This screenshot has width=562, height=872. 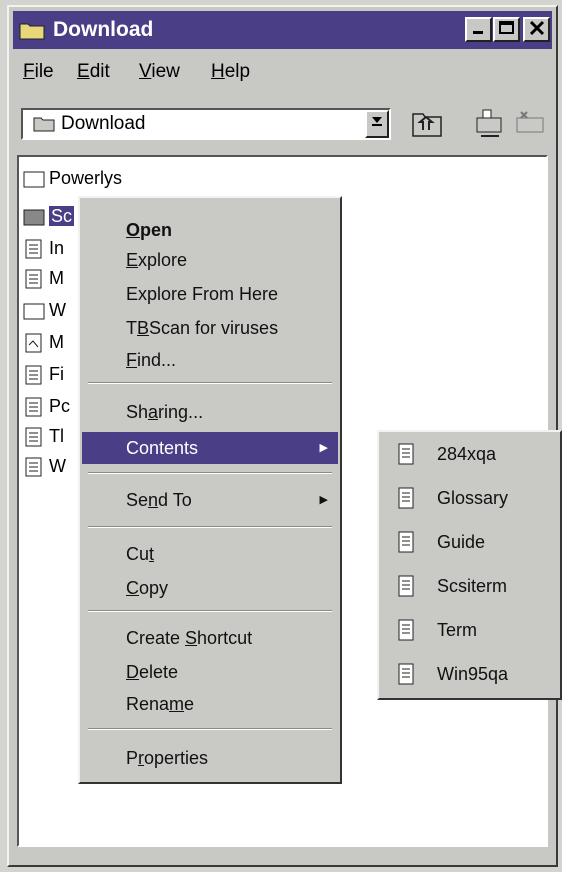 I want to click on file-name: In, so click(x=57, y=248).